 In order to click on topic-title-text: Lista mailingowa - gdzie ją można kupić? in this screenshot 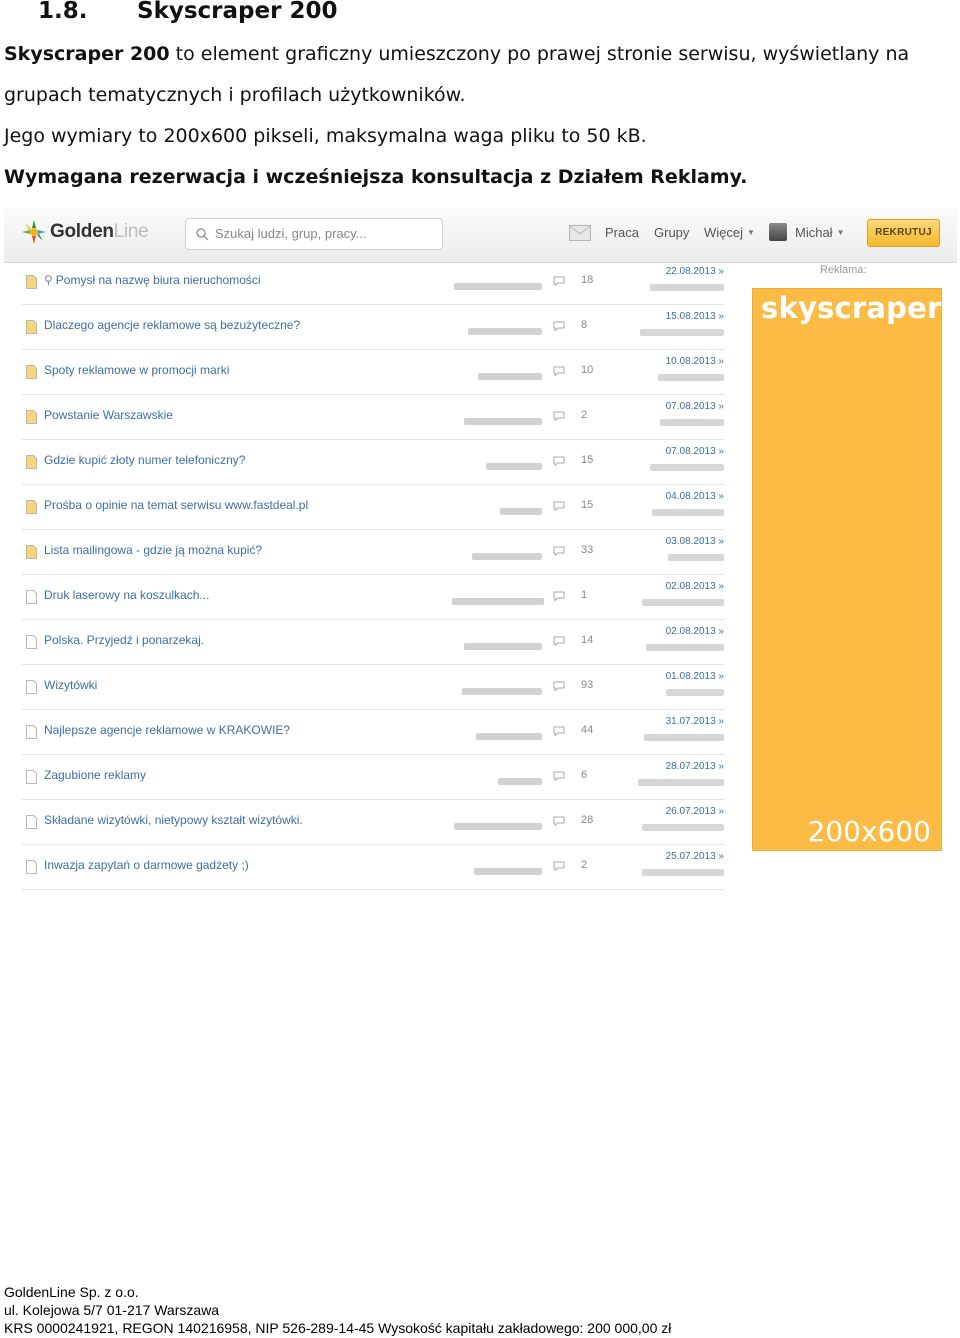, I will do `click(153, 550)`.